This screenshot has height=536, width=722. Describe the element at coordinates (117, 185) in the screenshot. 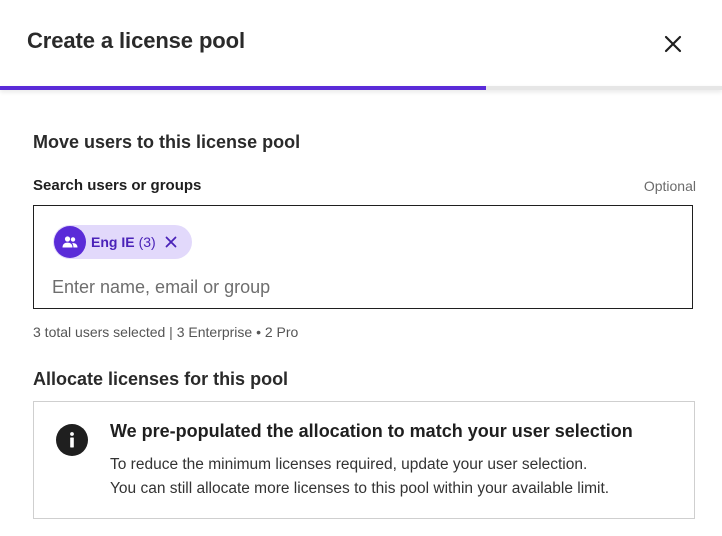

I see `search-users-label: Search users or groups` at that location.